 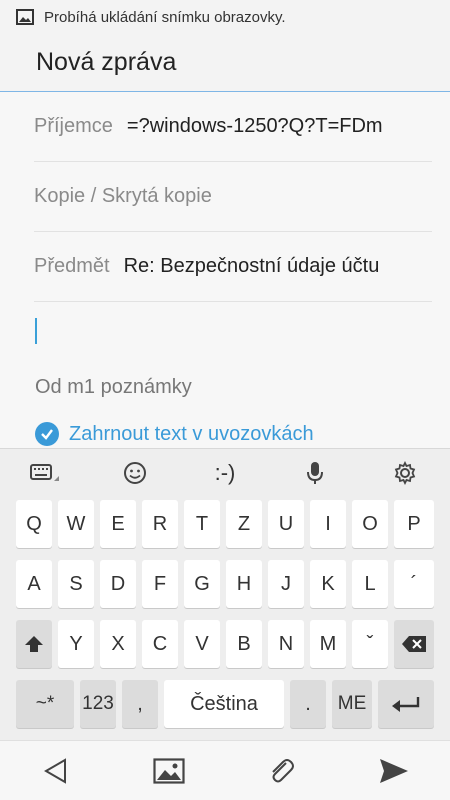 What do you see at coordinates (36, 331) in the screenshot?
I see `body-text-cursor` at bounding box center [36, 331].